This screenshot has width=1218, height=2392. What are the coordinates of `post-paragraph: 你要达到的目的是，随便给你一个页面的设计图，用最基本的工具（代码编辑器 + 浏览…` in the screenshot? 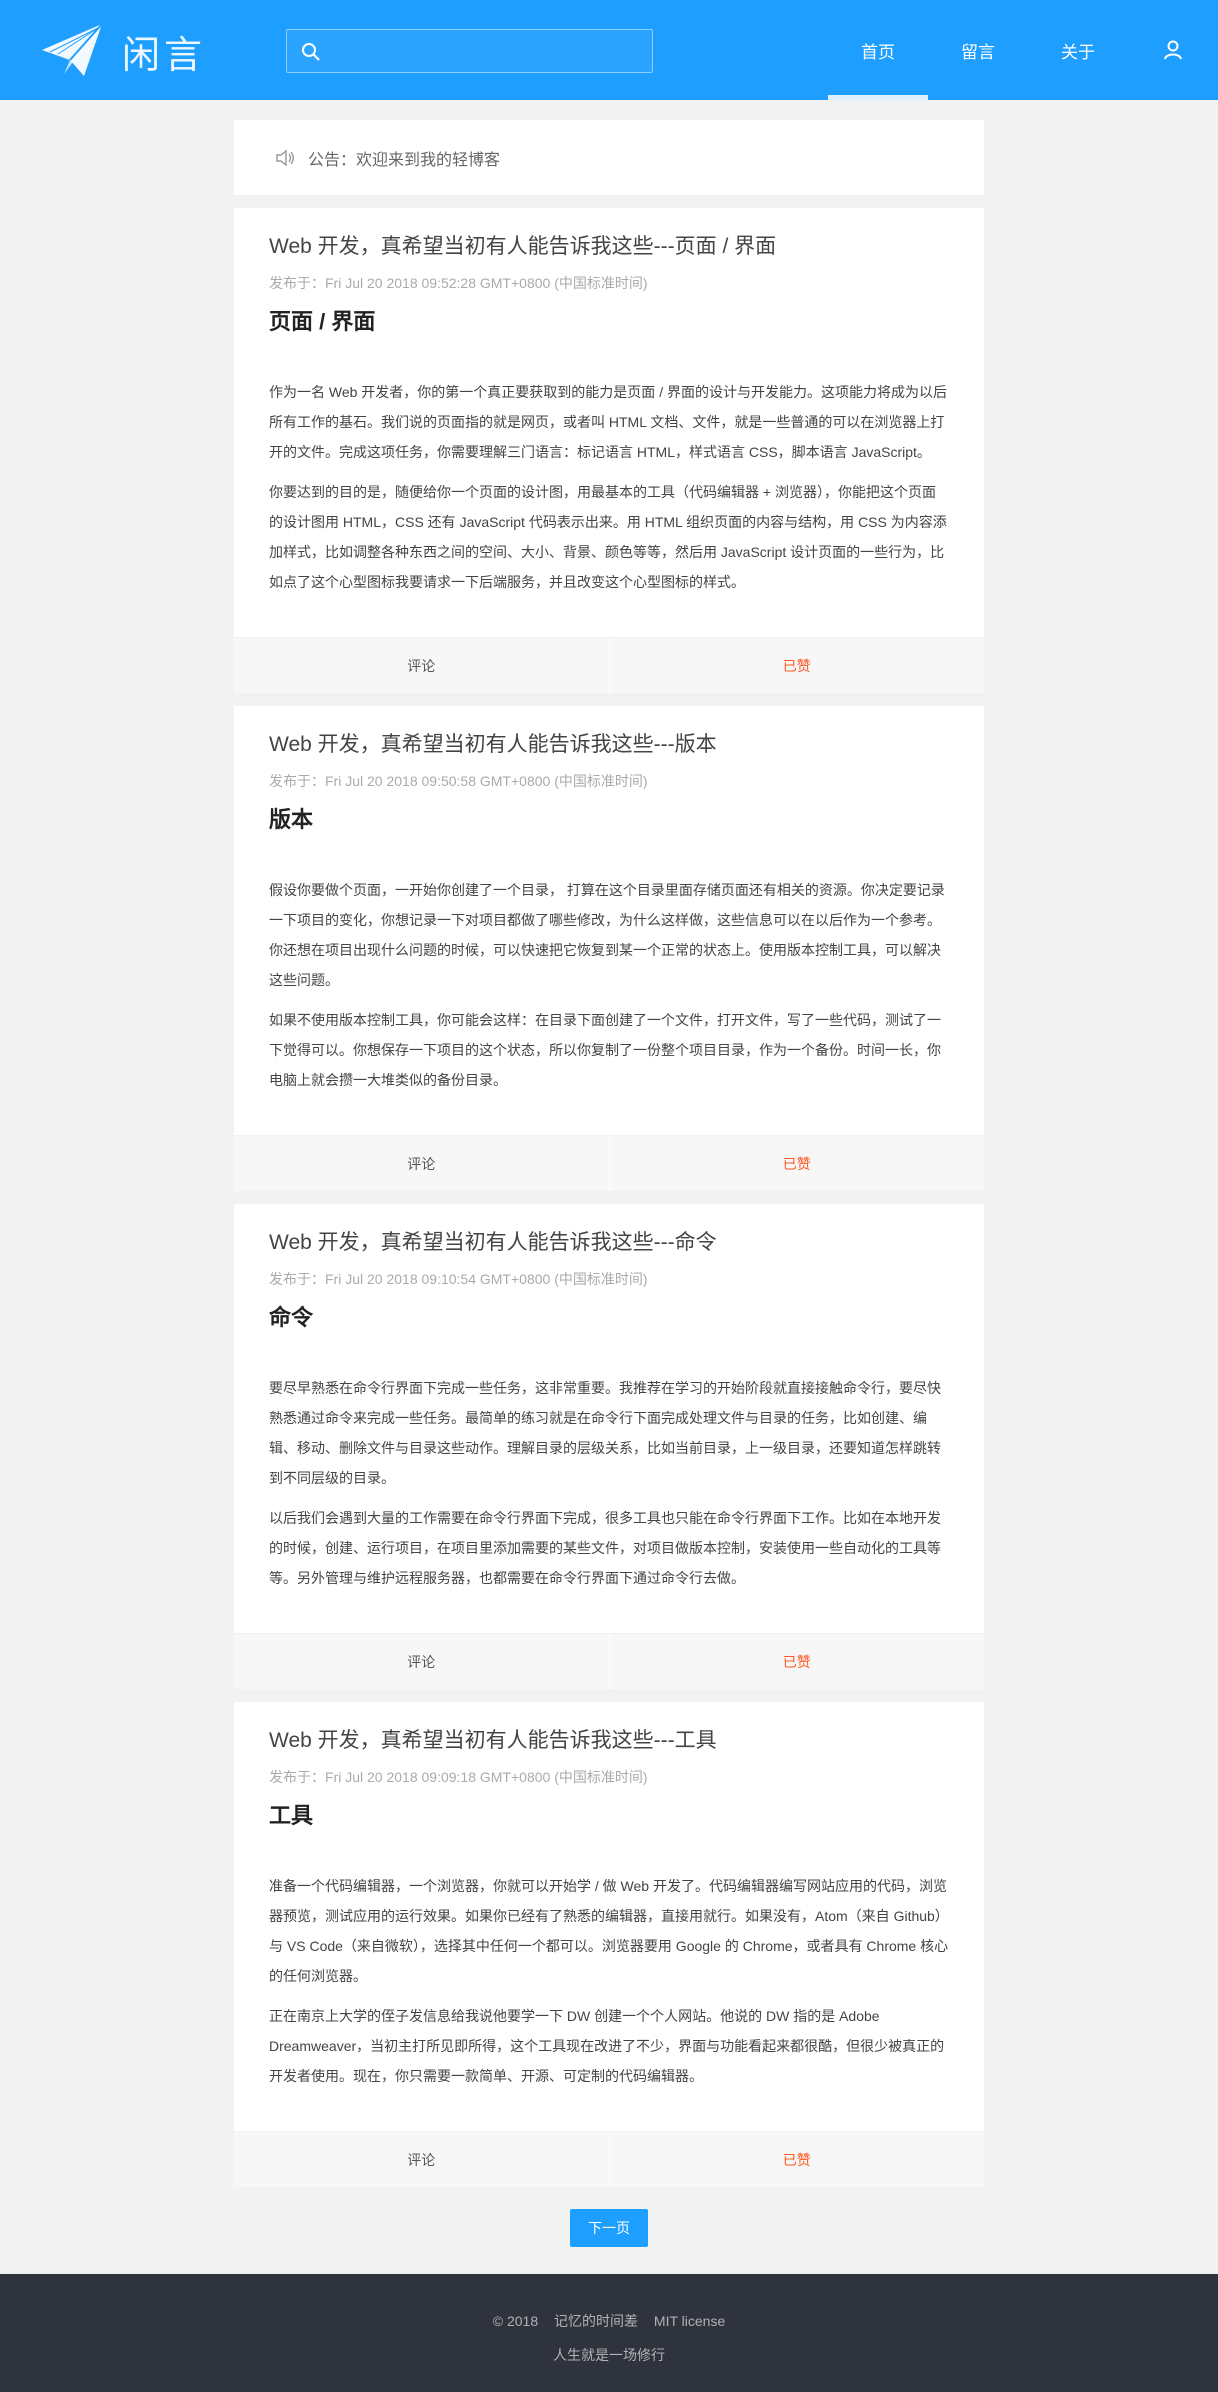 It's located at (608, 537).